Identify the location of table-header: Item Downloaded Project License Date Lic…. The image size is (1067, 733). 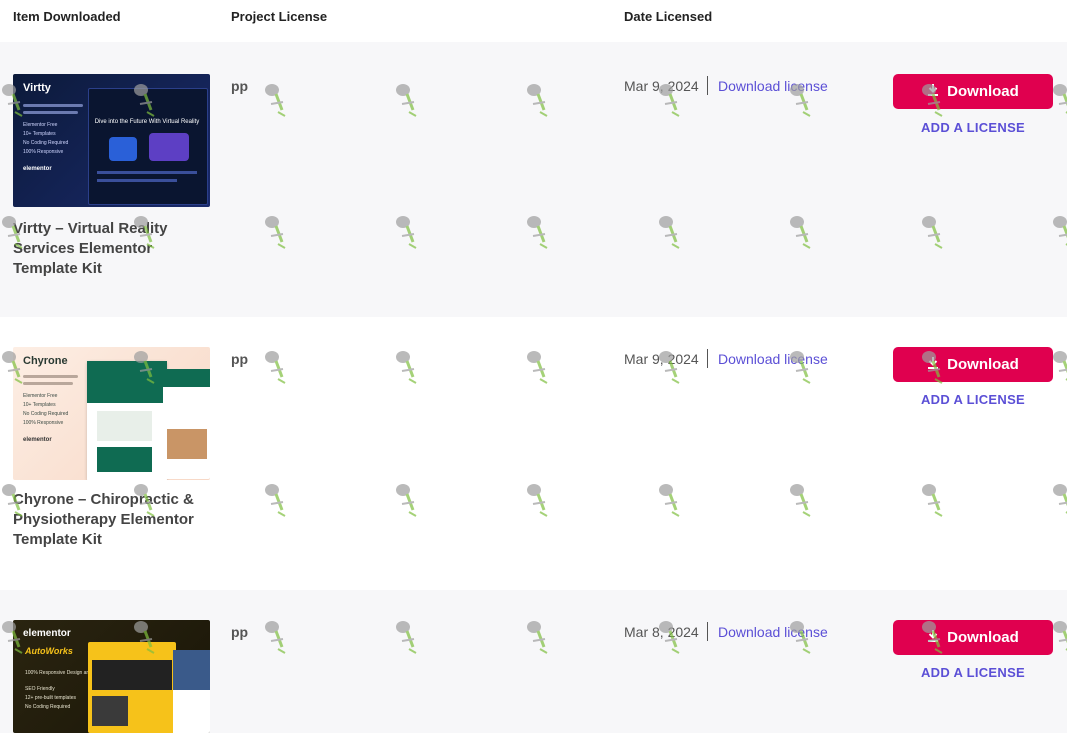
(533, 21).